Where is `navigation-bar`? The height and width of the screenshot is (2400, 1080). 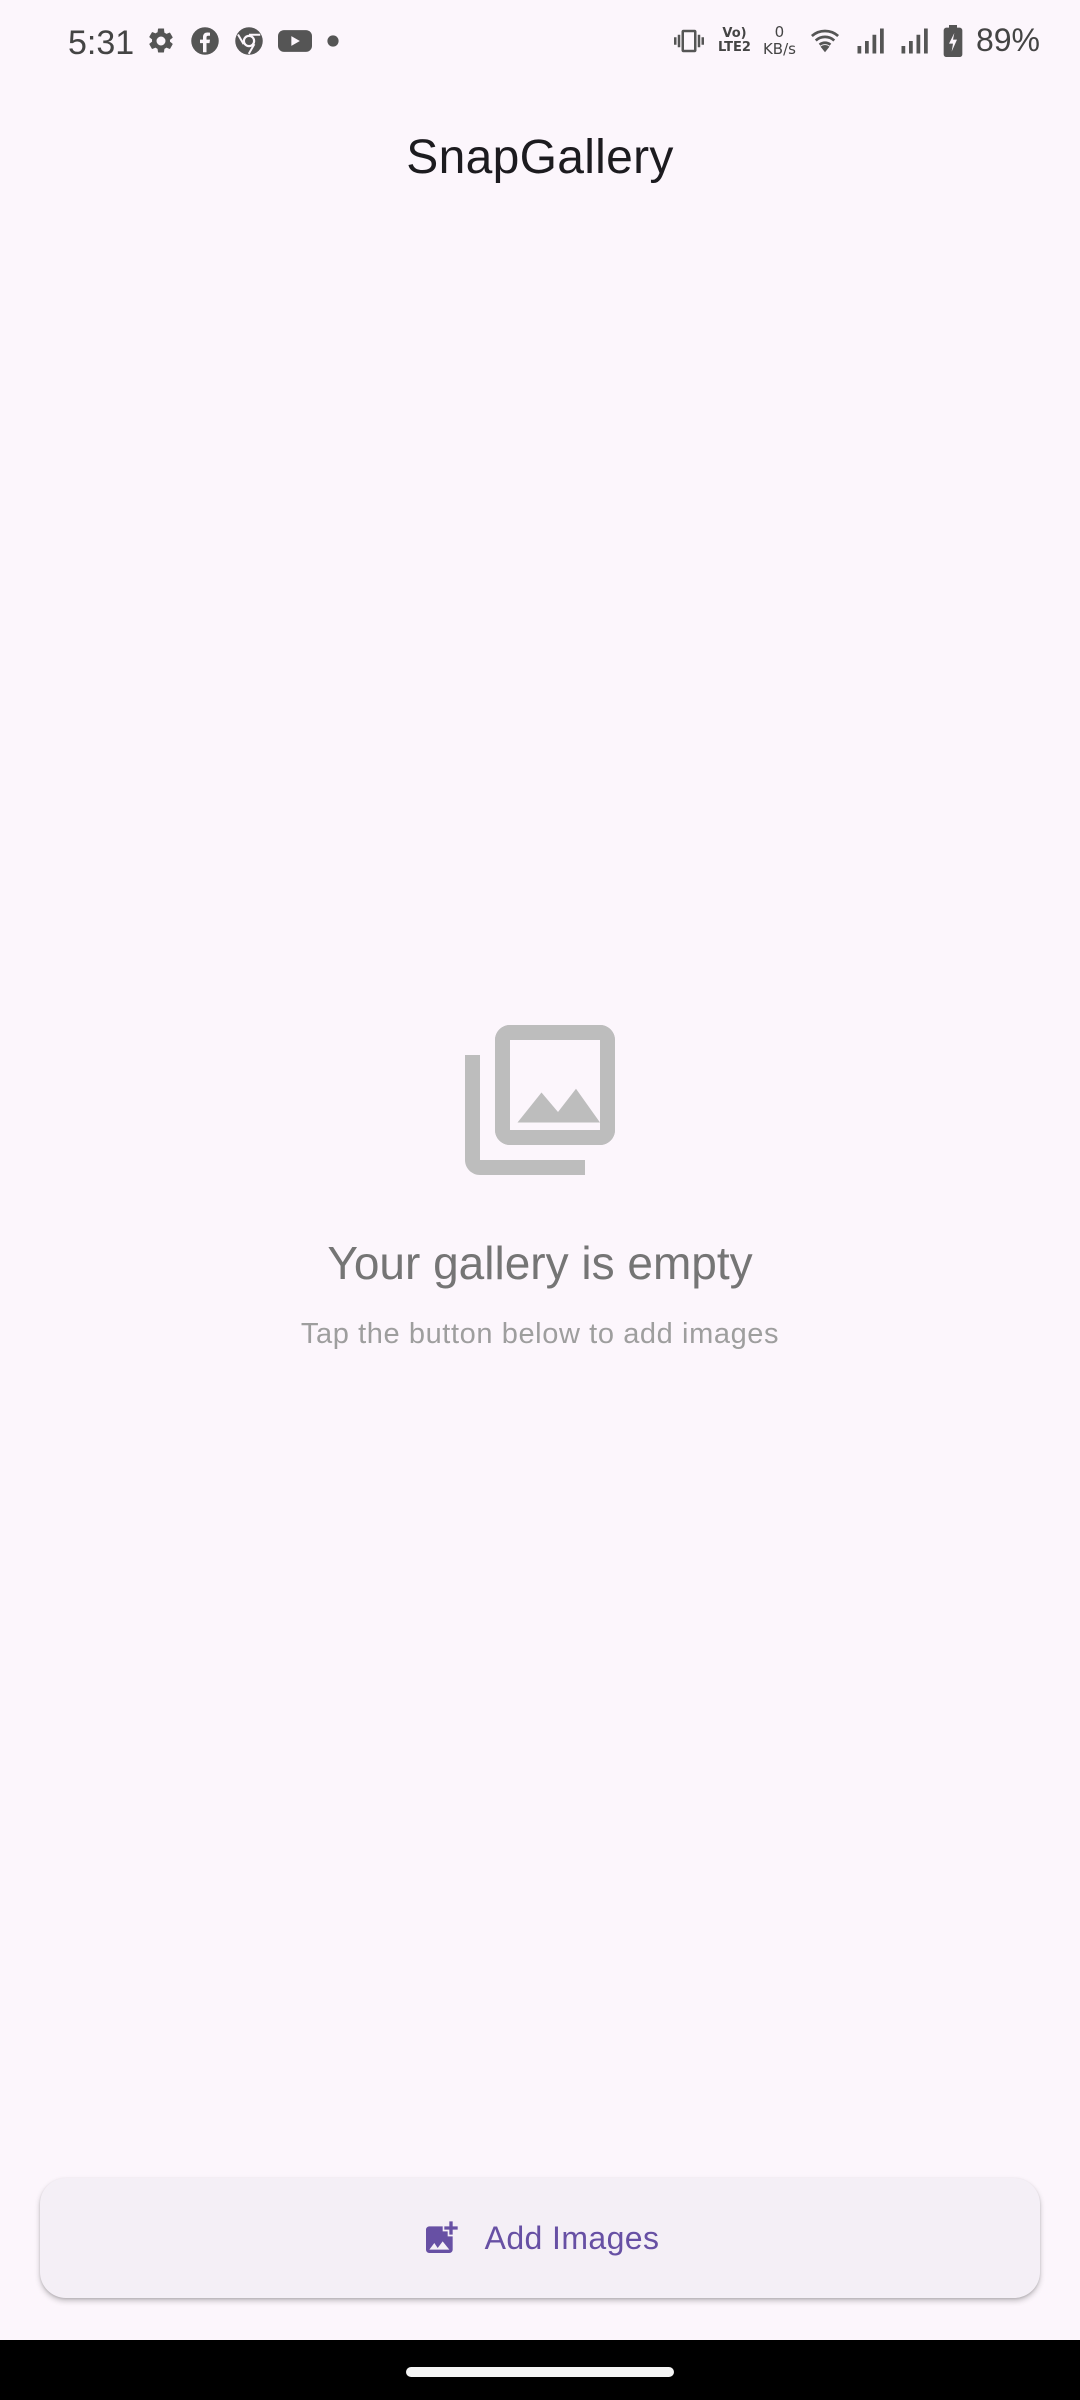 navigation-bar is located at coordinates (540, 2370).